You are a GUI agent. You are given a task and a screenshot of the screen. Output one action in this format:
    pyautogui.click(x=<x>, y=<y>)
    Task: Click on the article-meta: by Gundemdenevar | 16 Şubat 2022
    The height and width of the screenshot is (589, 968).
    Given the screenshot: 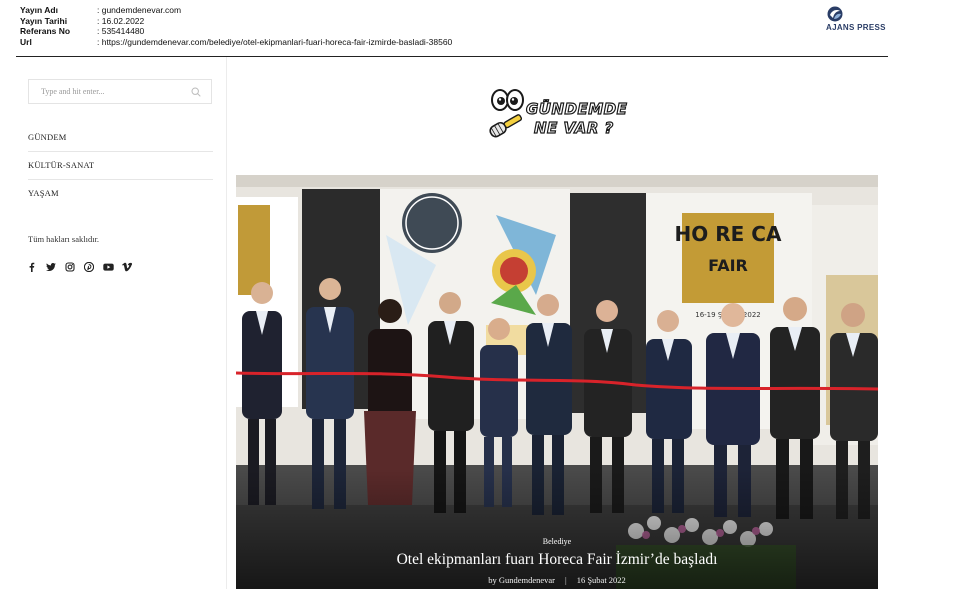 What is the action you would take?
    pyautogui.click(x=557, y=580)
    